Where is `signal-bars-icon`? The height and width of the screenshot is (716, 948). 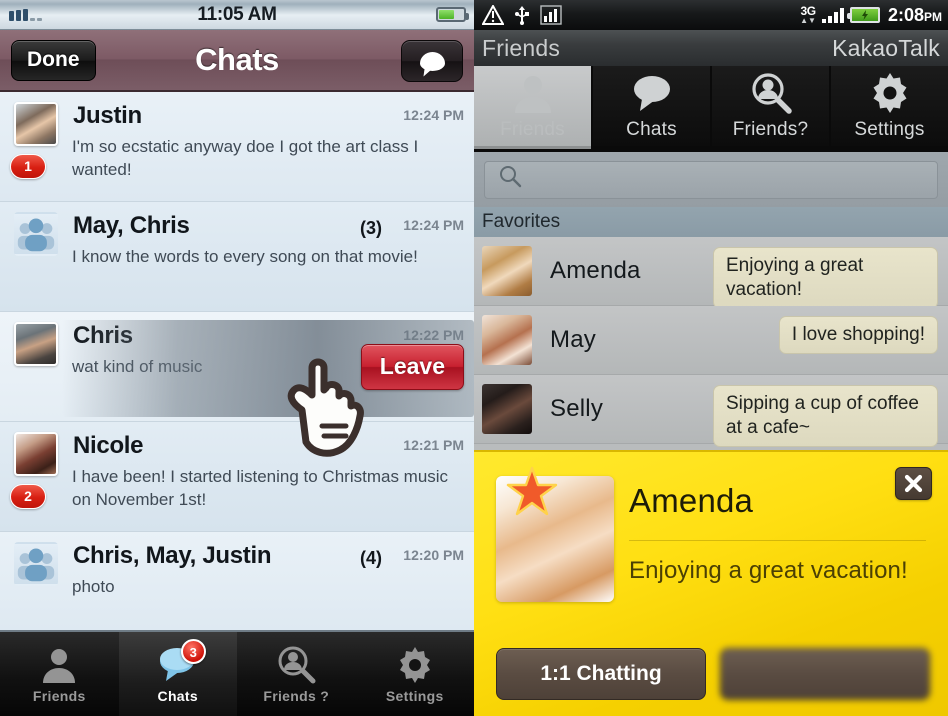
signal-bars-icon is located at coordinates (832, 15).